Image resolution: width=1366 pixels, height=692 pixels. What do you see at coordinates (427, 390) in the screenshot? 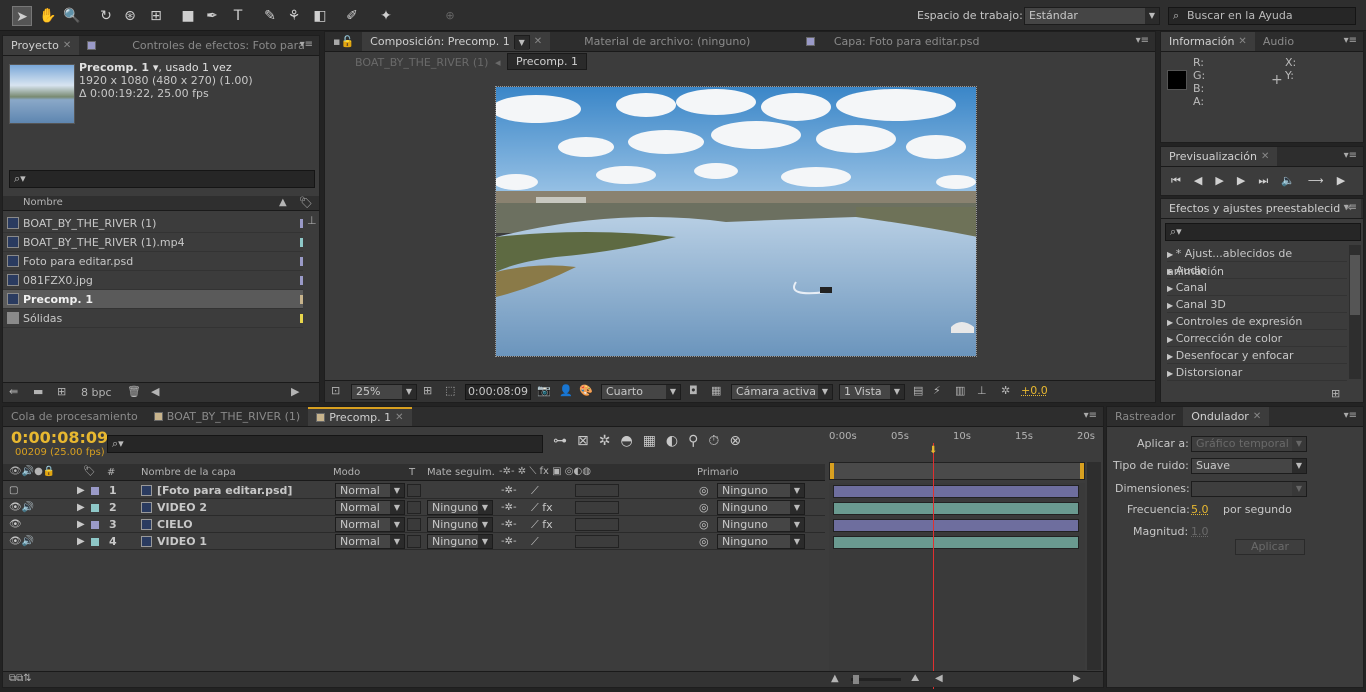
I see `safe-margins-icon: ⊞` at bounding box center [427, 390].